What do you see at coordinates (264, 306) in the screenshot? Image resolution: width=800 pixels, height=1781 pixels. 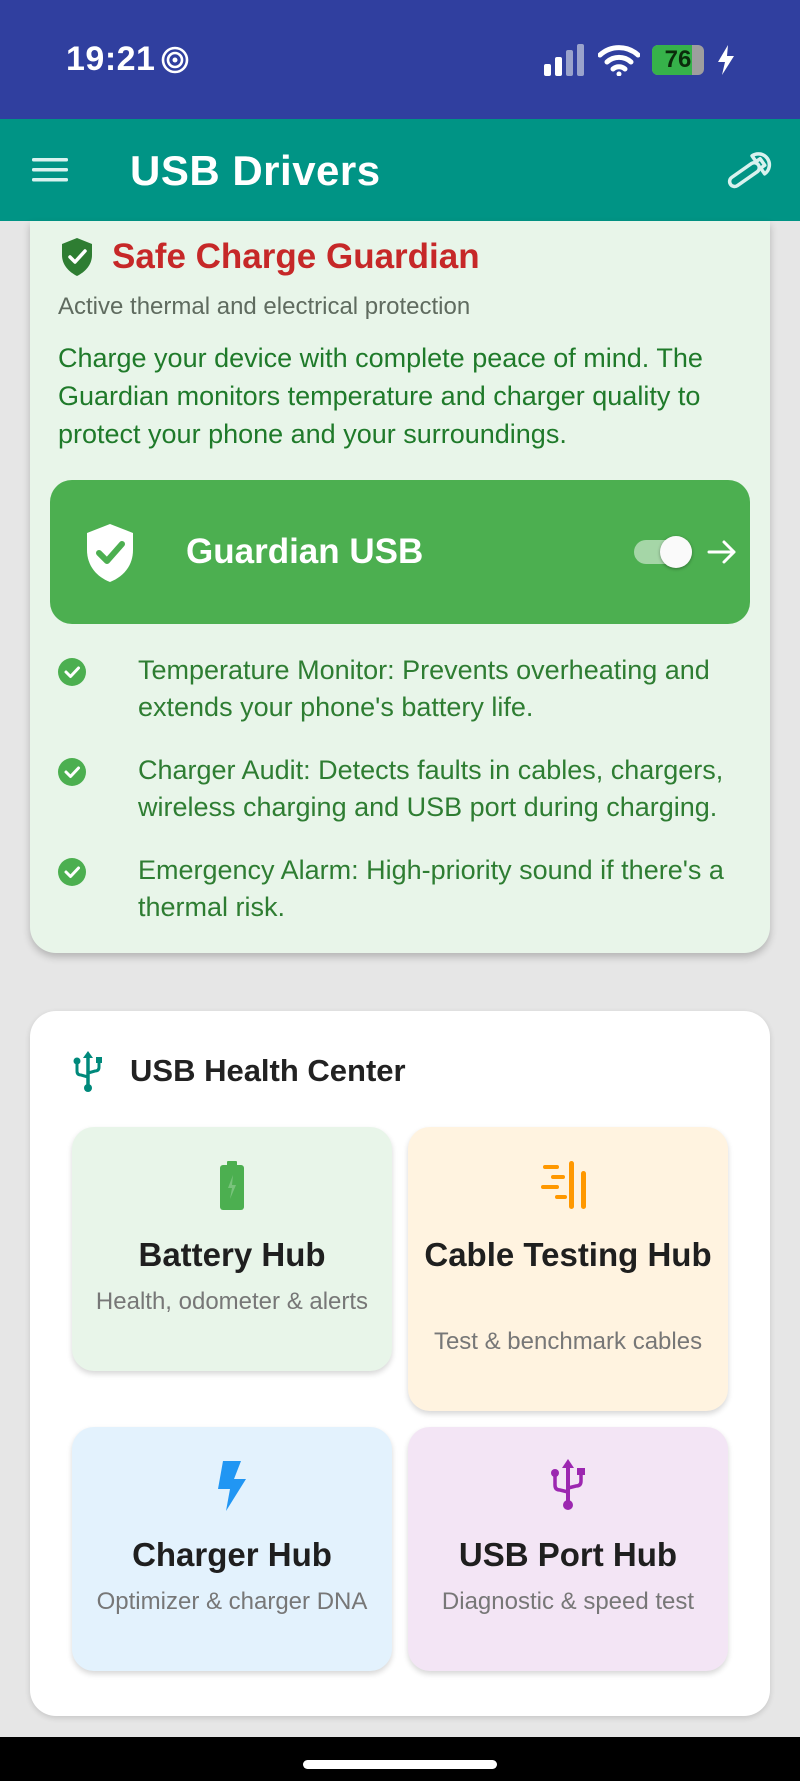 I see `guardian-subtitle: Active thermal and electrical protection` at bounding box center [264, 306].